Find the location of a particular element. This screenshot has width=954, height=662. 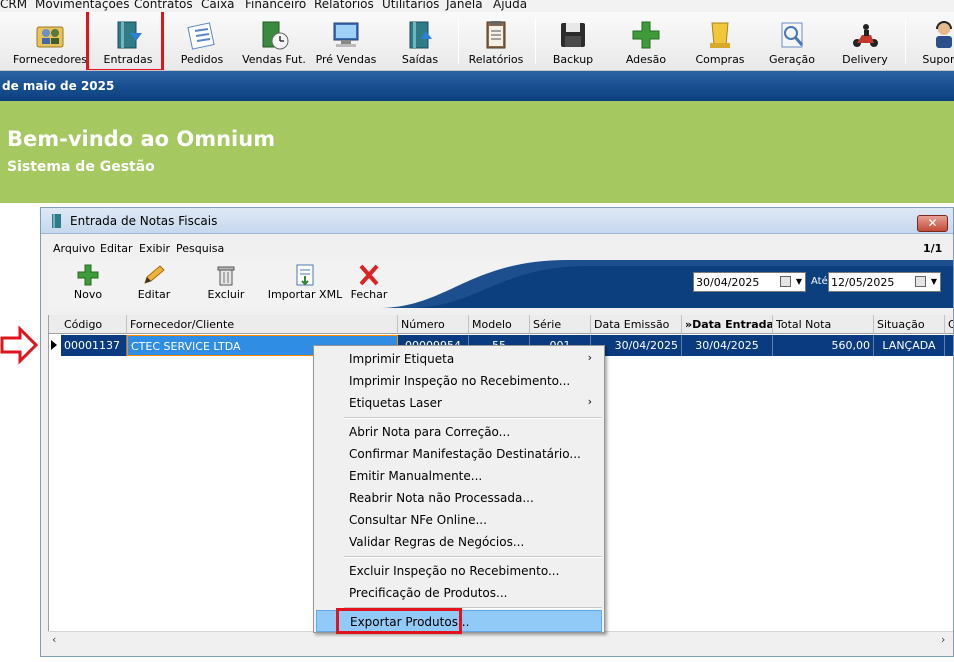

col-data-emissao: Data Emissão is located at coordinates (636, 324).